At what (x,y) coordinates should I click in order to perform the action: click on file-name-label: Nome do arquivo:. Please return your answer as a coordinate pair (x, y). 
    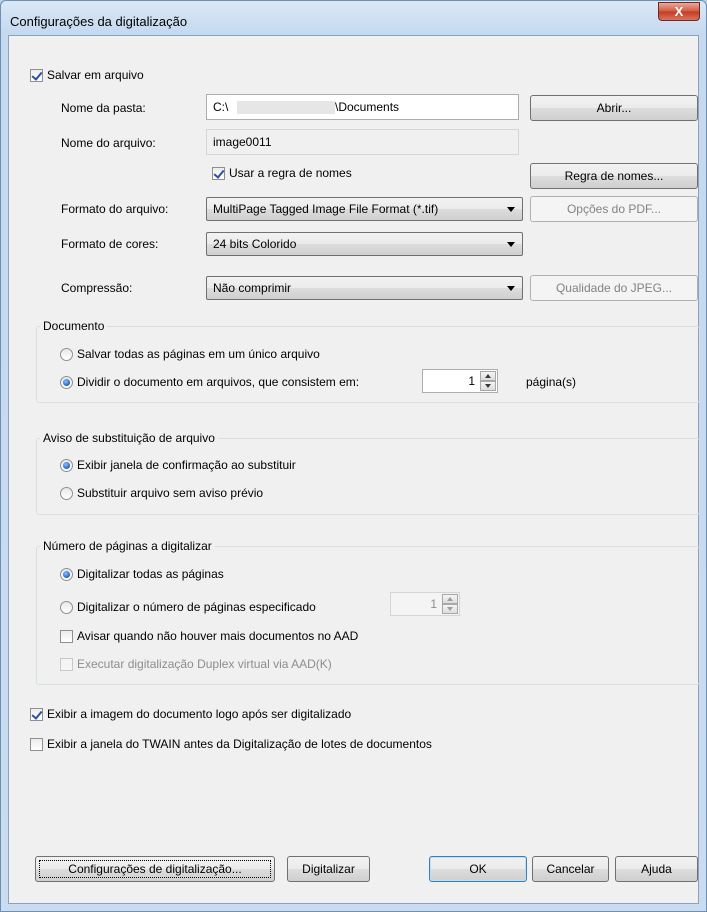
    Looking at the image, I should click on (108, 143).